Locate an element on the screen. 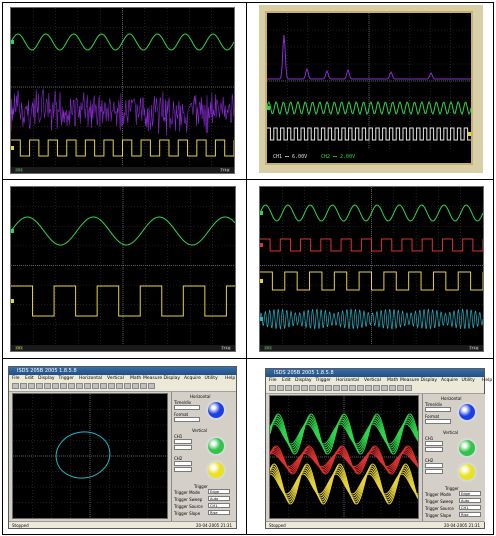  status-text: Stopped is located at coordinates (277, 525).